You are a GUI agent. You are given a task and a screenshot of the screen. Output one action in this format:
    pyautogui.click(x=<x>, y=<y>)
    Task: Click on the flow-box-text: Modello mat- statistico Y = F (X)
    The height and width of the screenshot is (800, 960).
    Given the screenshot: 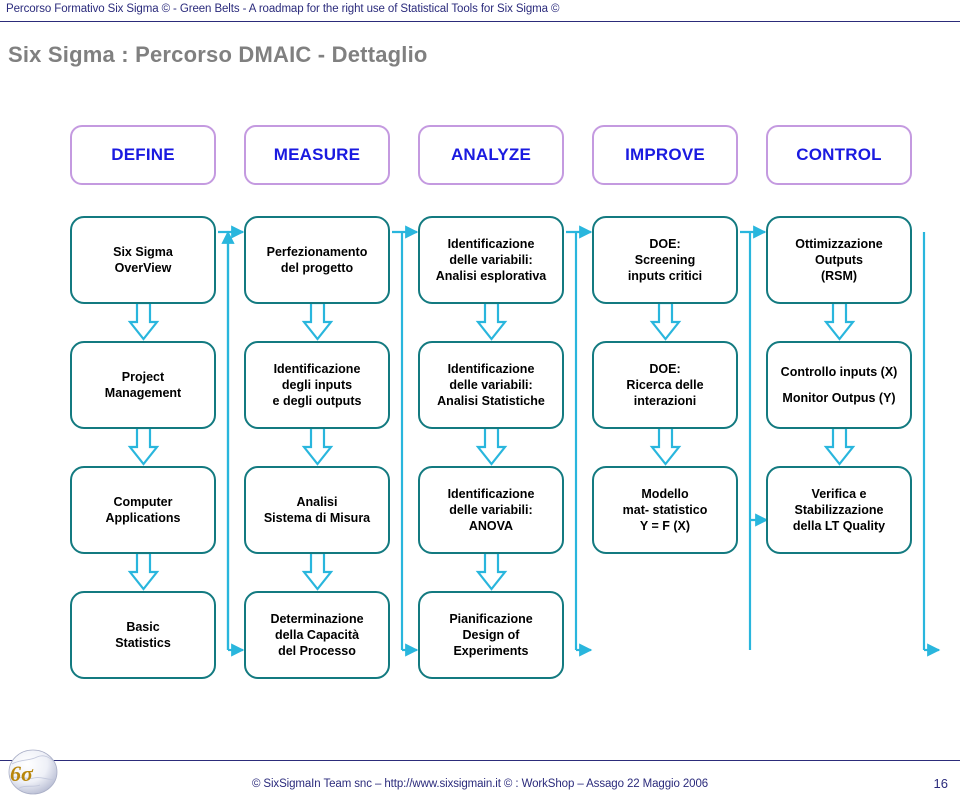 What is the action you would take?
    pyautogui.click(x=665, y=510)
    